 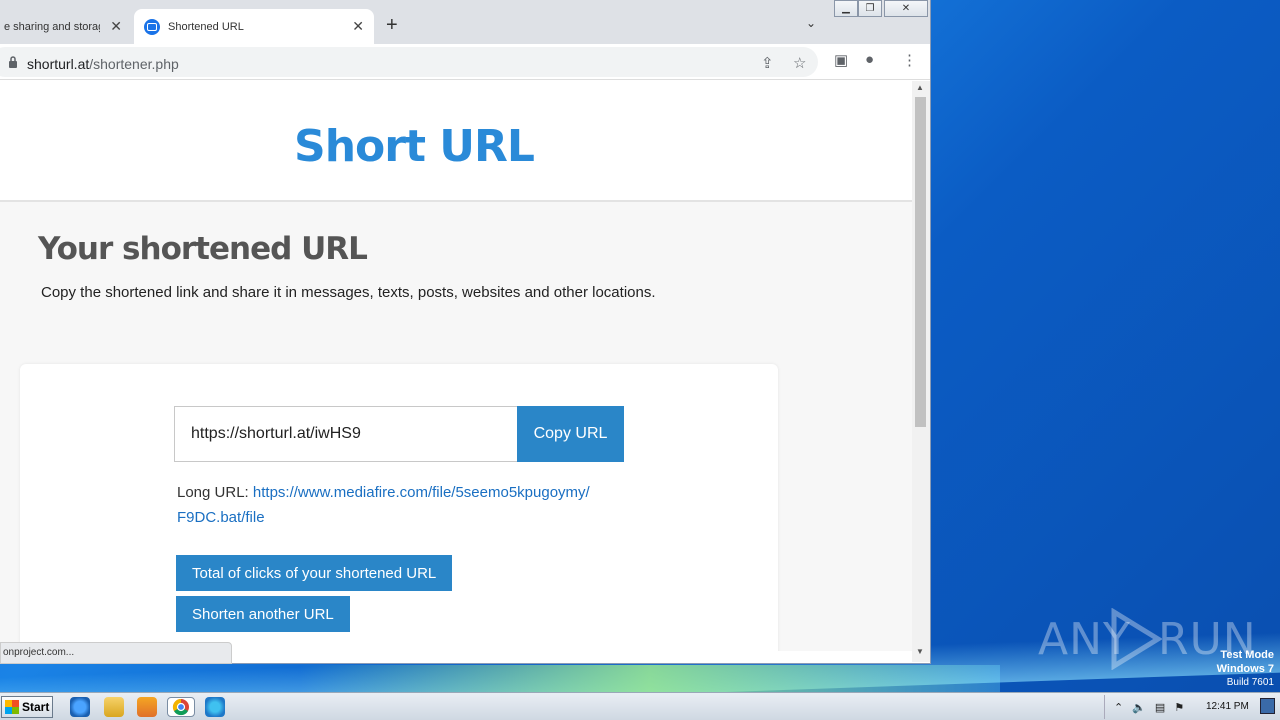 I want to click on tab-title: e sharing and storage r, so click(x=52, y=26).